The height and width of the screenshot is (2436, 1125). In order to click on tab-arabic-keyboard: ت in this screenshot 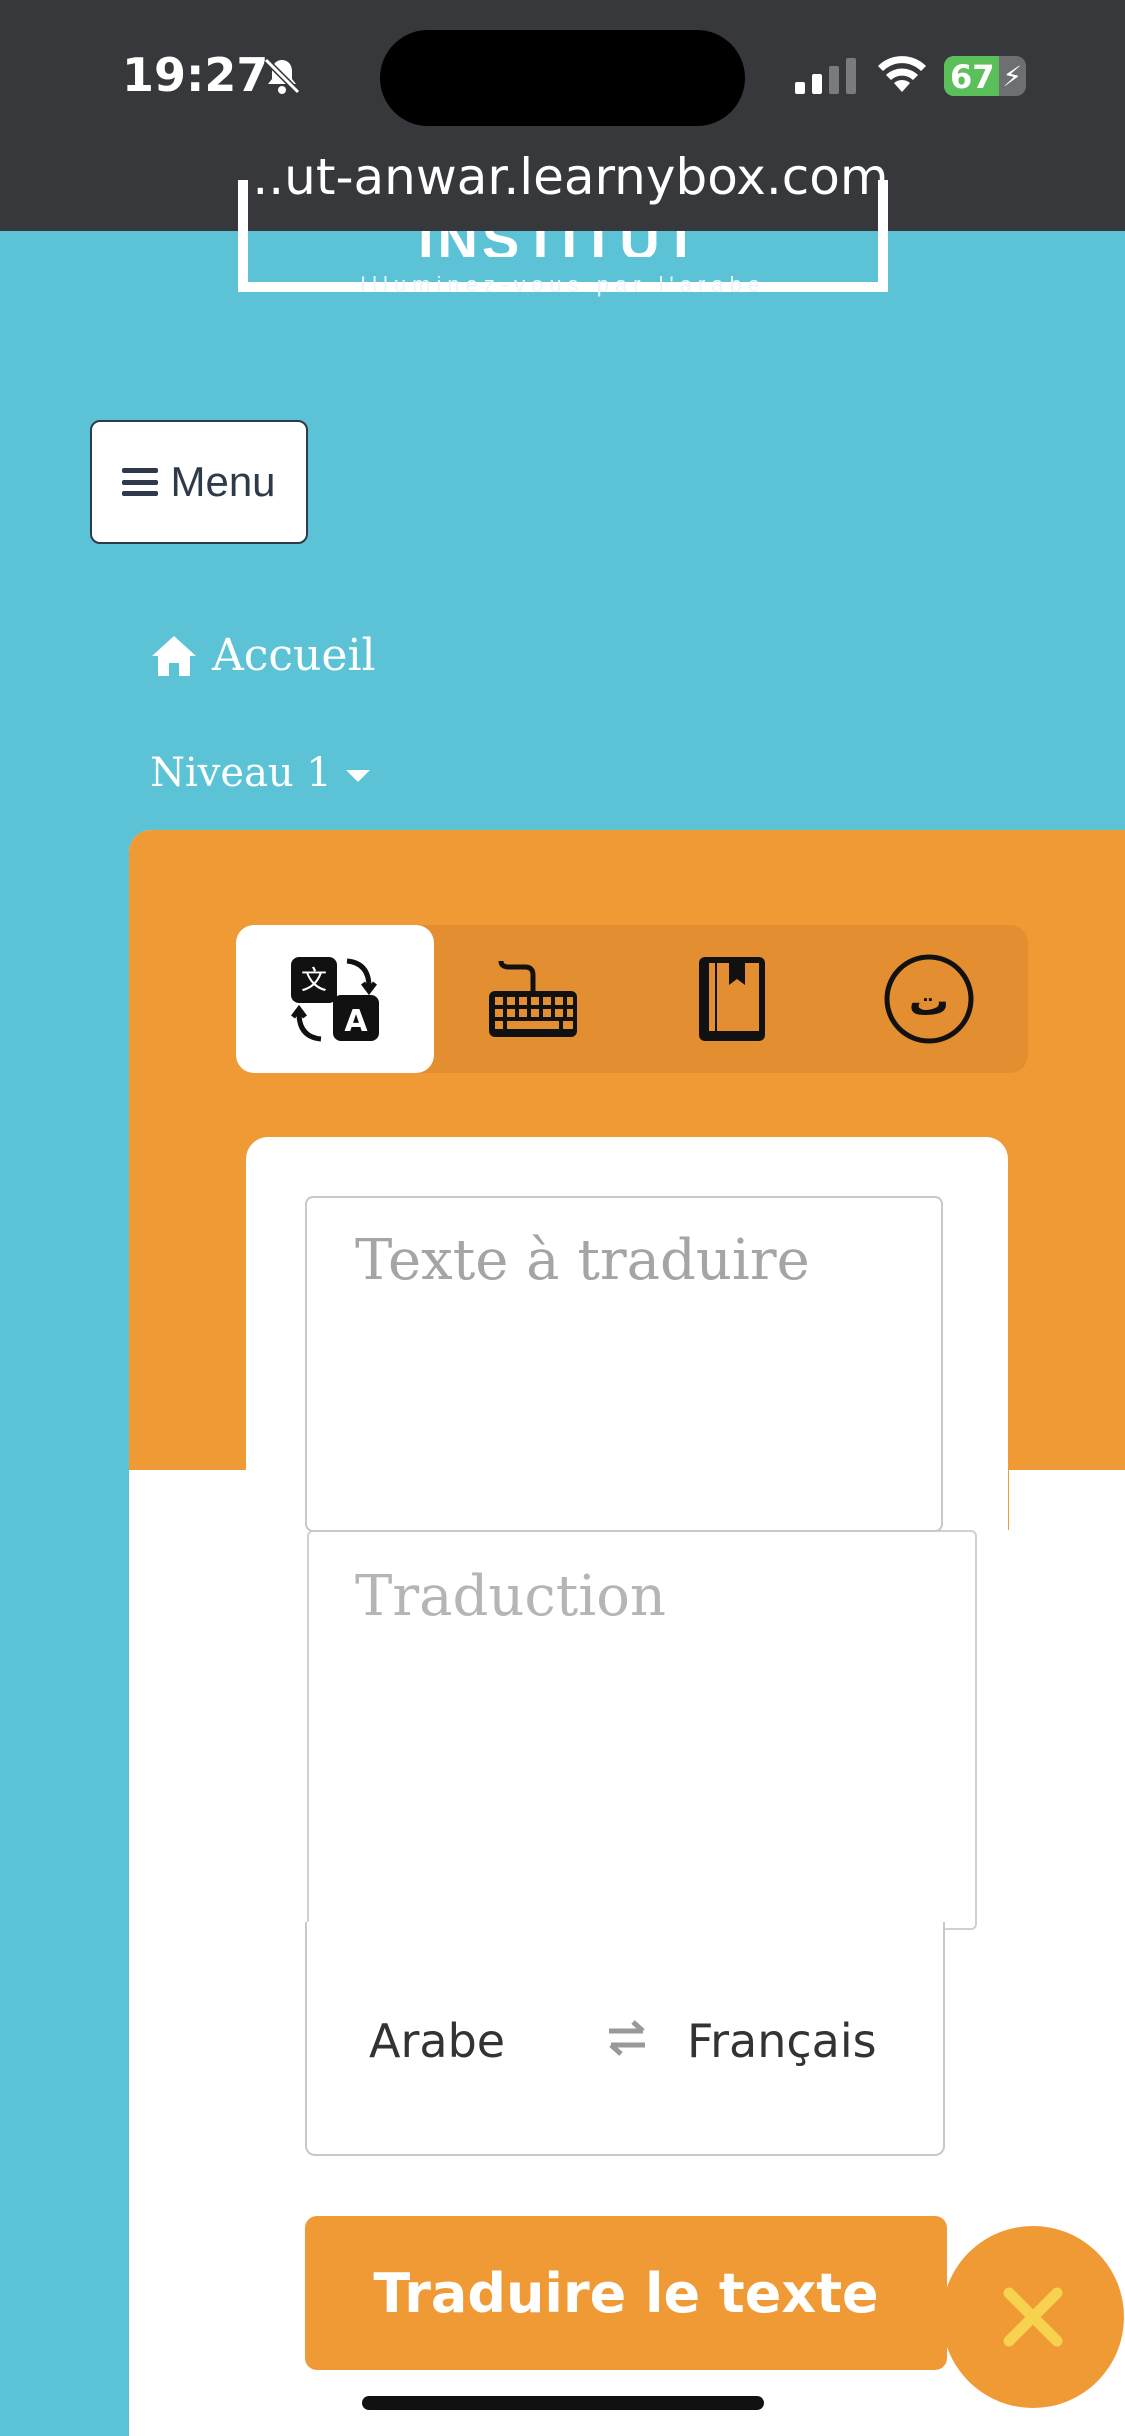, I will do `click(929, 999)`.